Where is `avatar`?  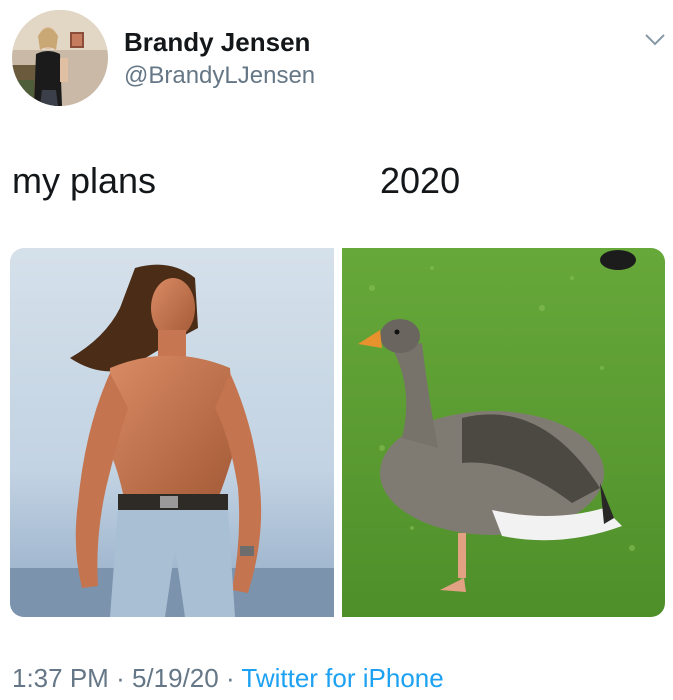
avatar is located at coordinates (60, 58).